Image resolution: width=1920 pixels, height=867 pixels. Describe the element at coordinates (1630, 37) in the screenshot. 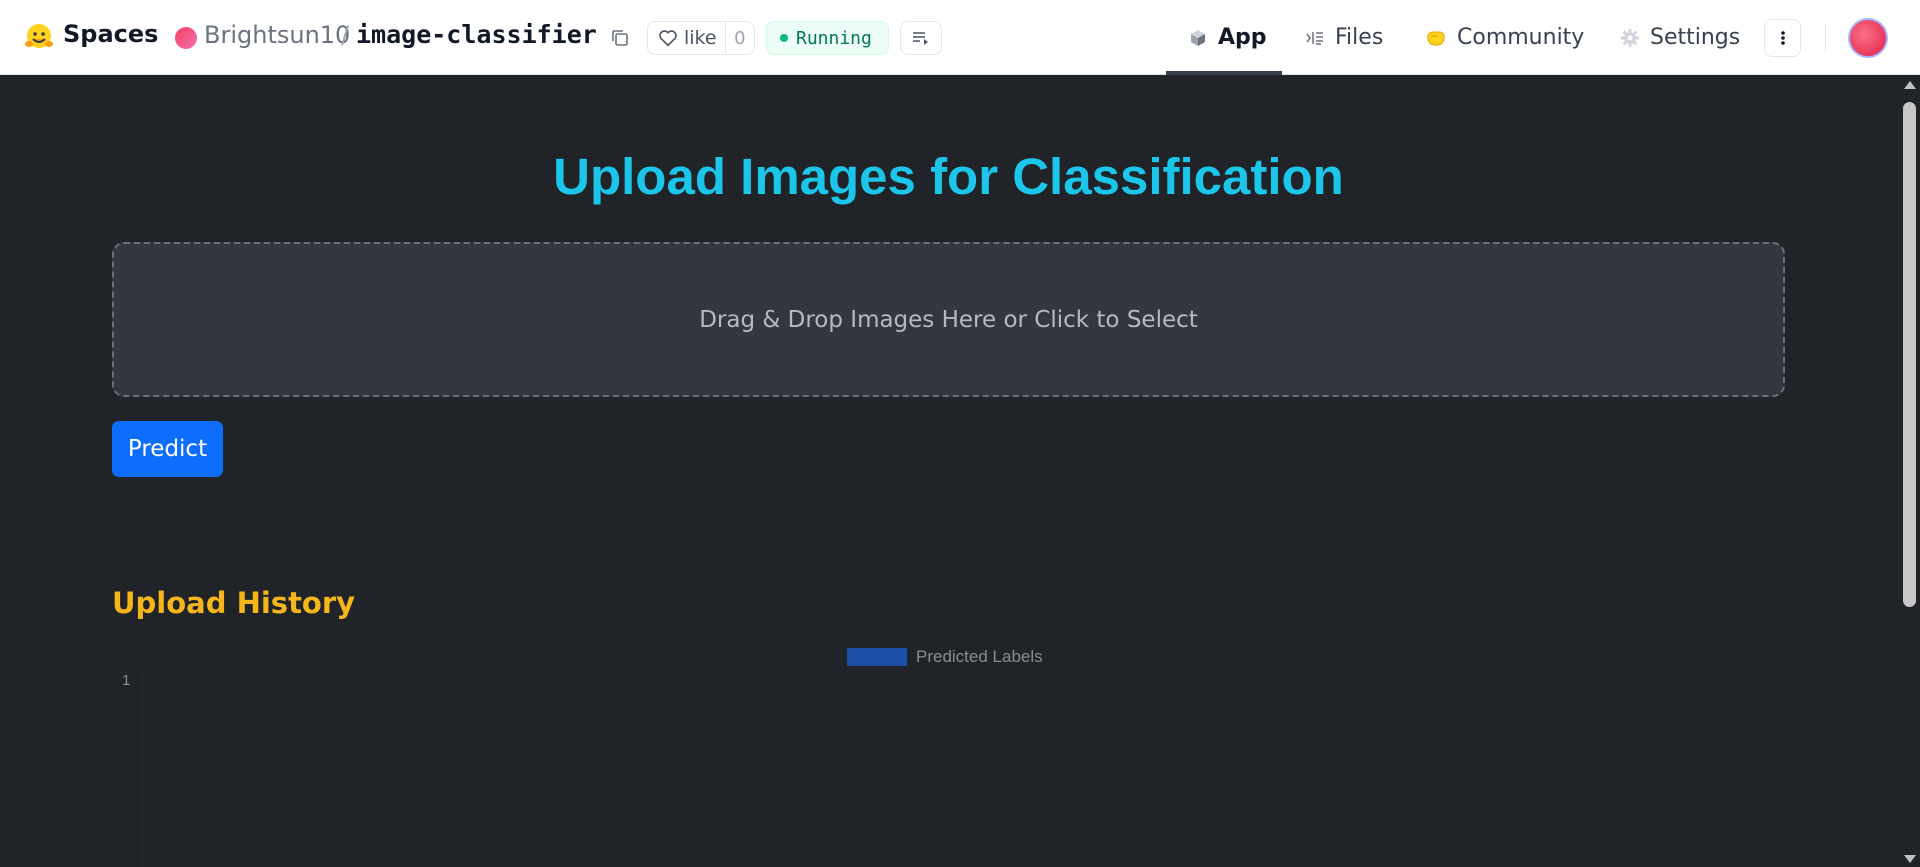

I see `gear-icon` at that location.